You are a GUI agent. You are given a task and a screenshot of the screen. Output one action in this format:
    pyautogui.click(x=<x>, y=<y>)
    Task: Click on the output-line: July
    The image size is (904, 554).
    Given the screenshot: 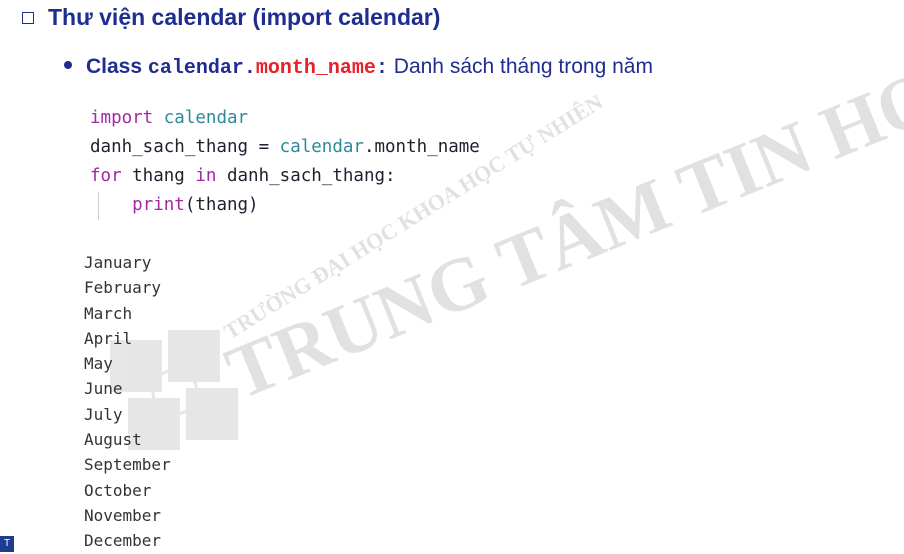 What is the action you would take?
    pyautogui.click(x=103, y=414)
    